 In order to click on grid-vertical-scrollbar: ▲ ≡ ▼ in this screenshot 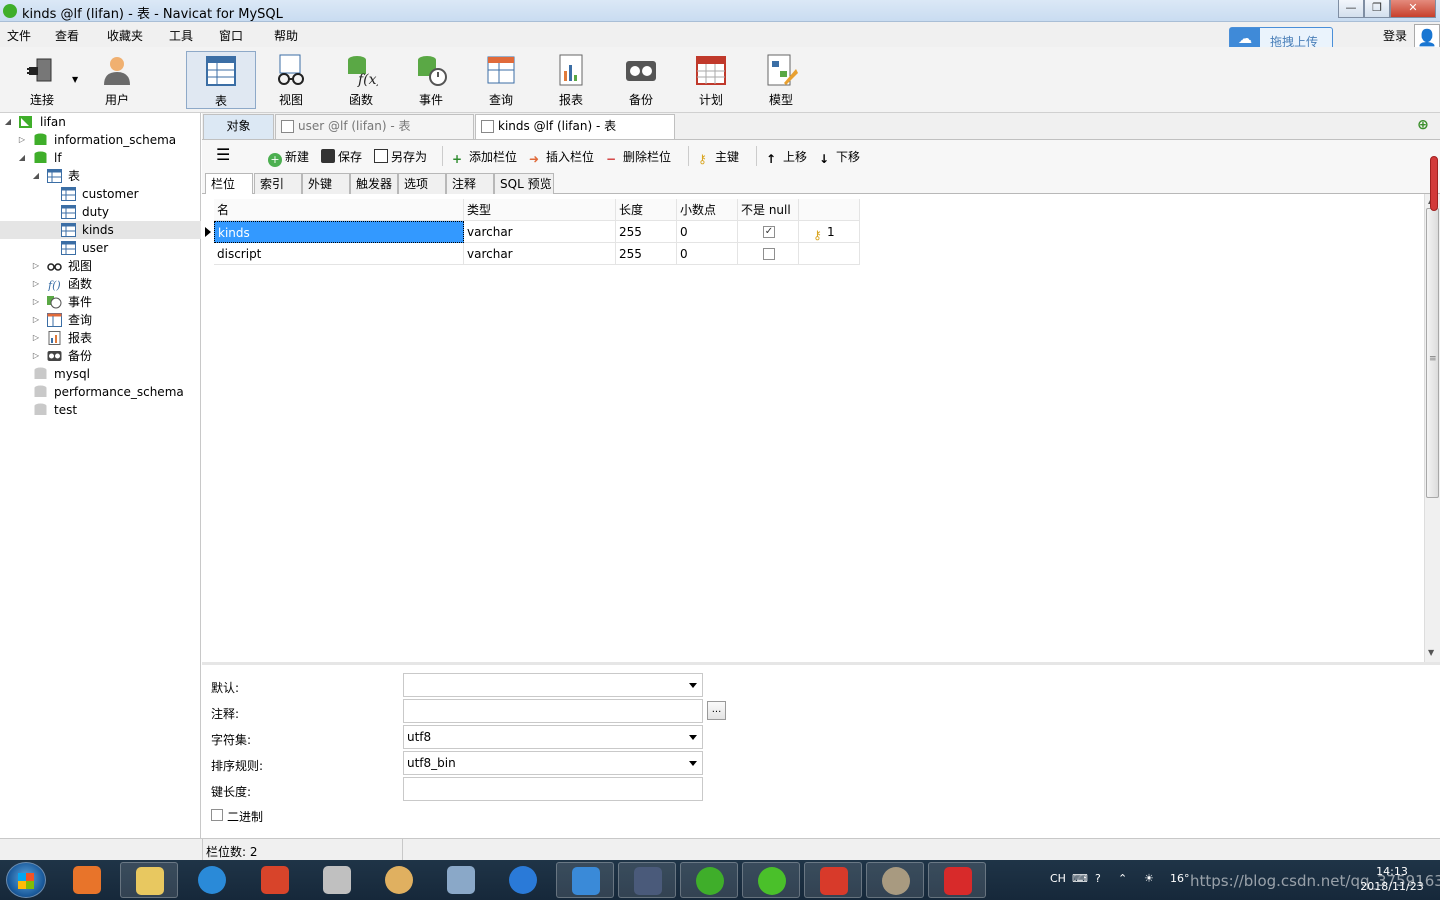, I will do `click(1432, 428)`.